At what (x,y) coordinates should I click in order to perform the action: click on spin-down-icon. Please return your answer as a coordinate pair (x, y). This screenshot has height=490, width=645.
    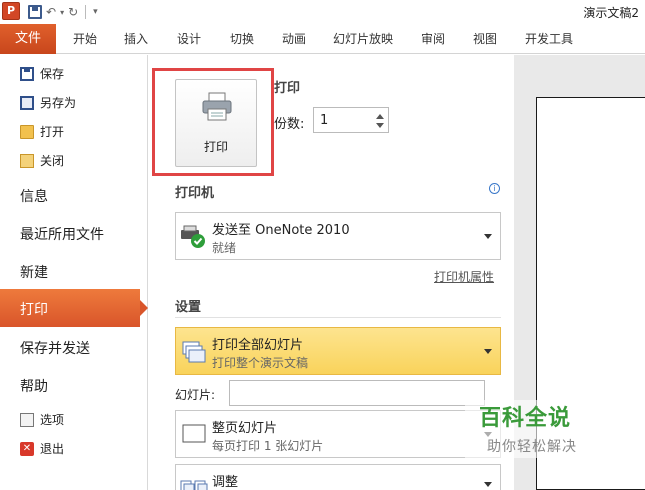
    Looking at the image, I should click on (380, 125).